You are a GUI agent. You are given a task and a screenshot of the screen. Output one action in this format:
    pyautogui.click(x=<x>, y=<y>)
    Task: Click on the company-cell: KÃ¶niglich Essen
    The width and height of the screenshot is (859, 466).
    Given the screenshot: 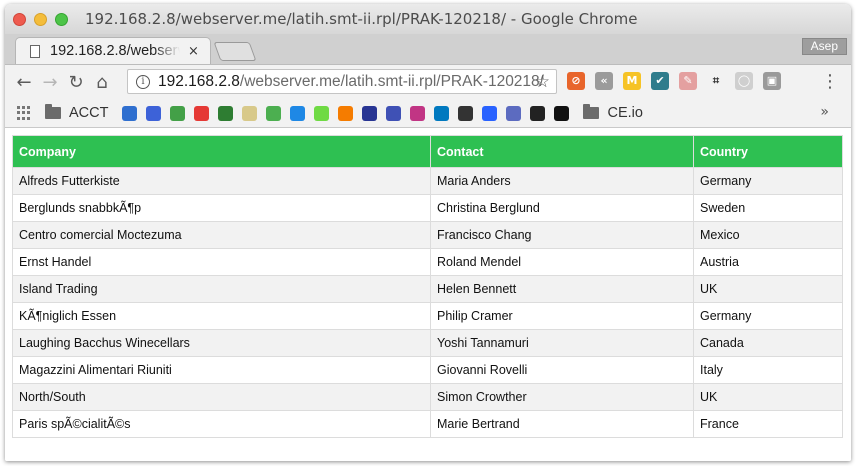 What is the action you would take?
    pyautogui.click(x=221, y=316)
    